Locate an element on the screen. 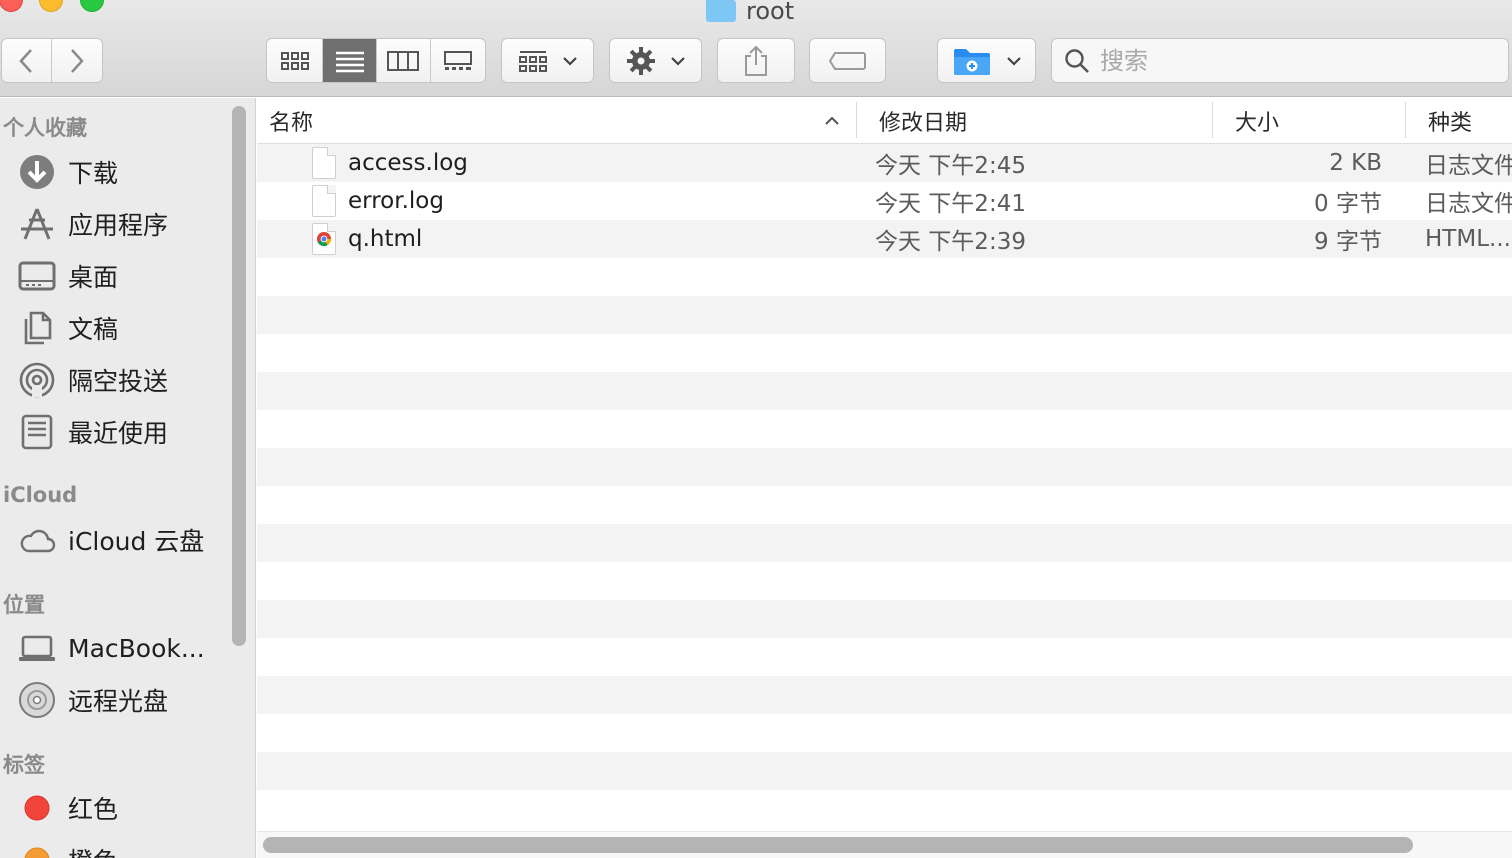 The image size is (1512, 858). sidebar-item-tag-red: 红色 is located at coordinates (68, 808).